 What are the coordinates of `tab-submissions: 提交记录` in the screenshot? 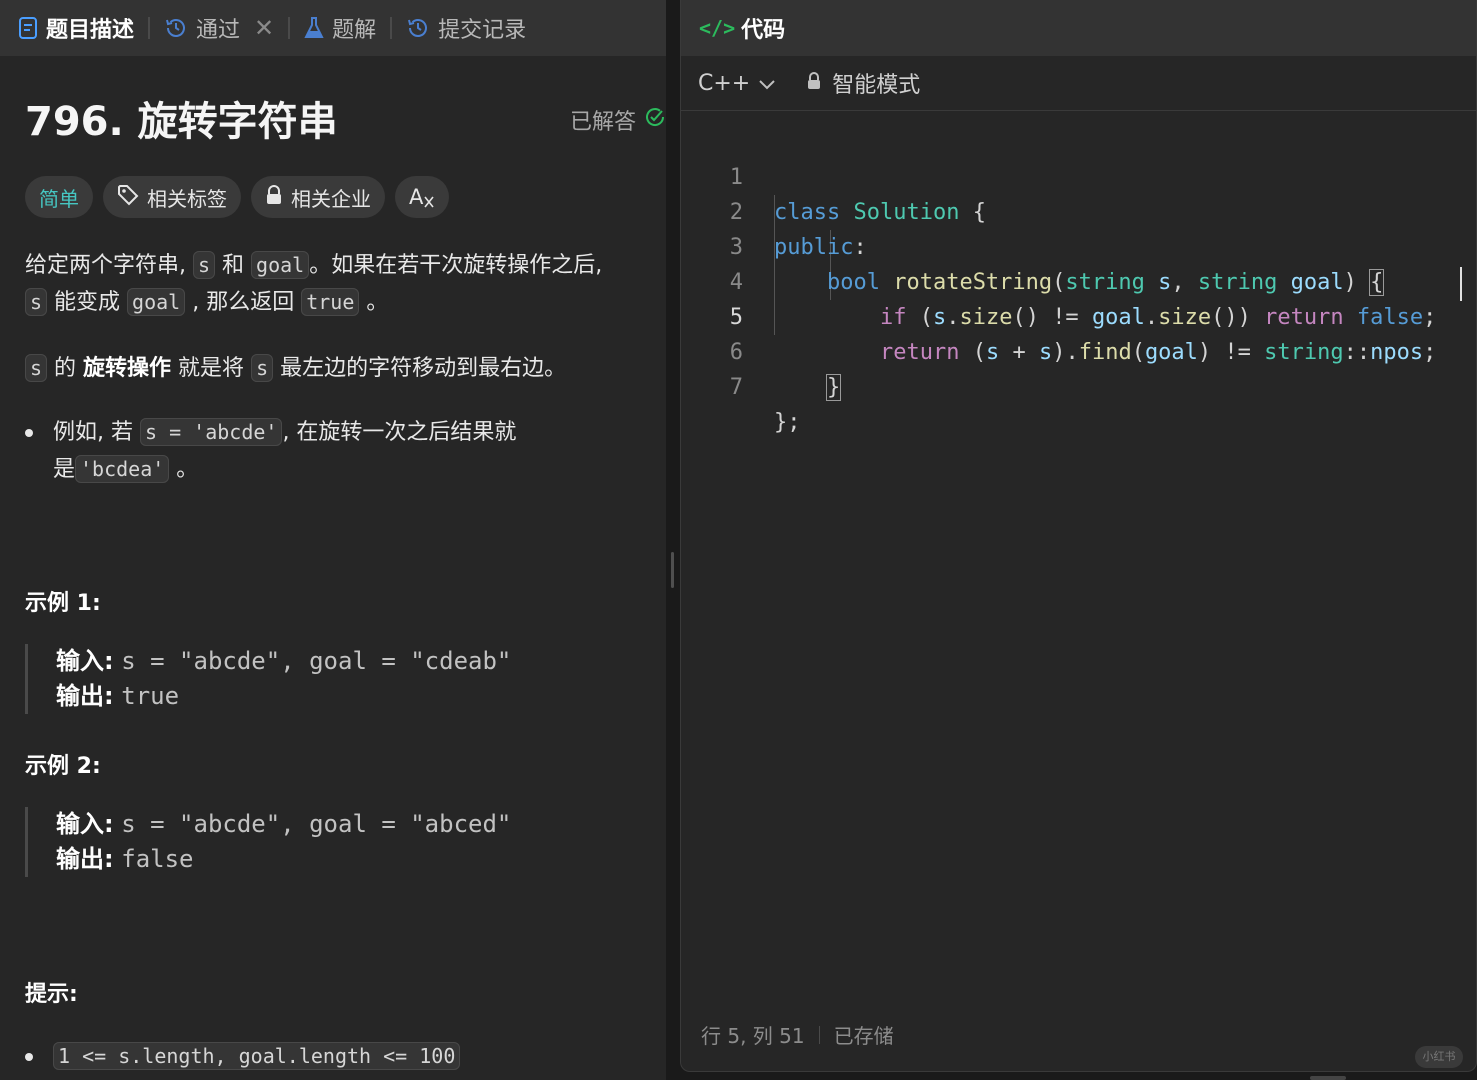 It's located at (466, 28).